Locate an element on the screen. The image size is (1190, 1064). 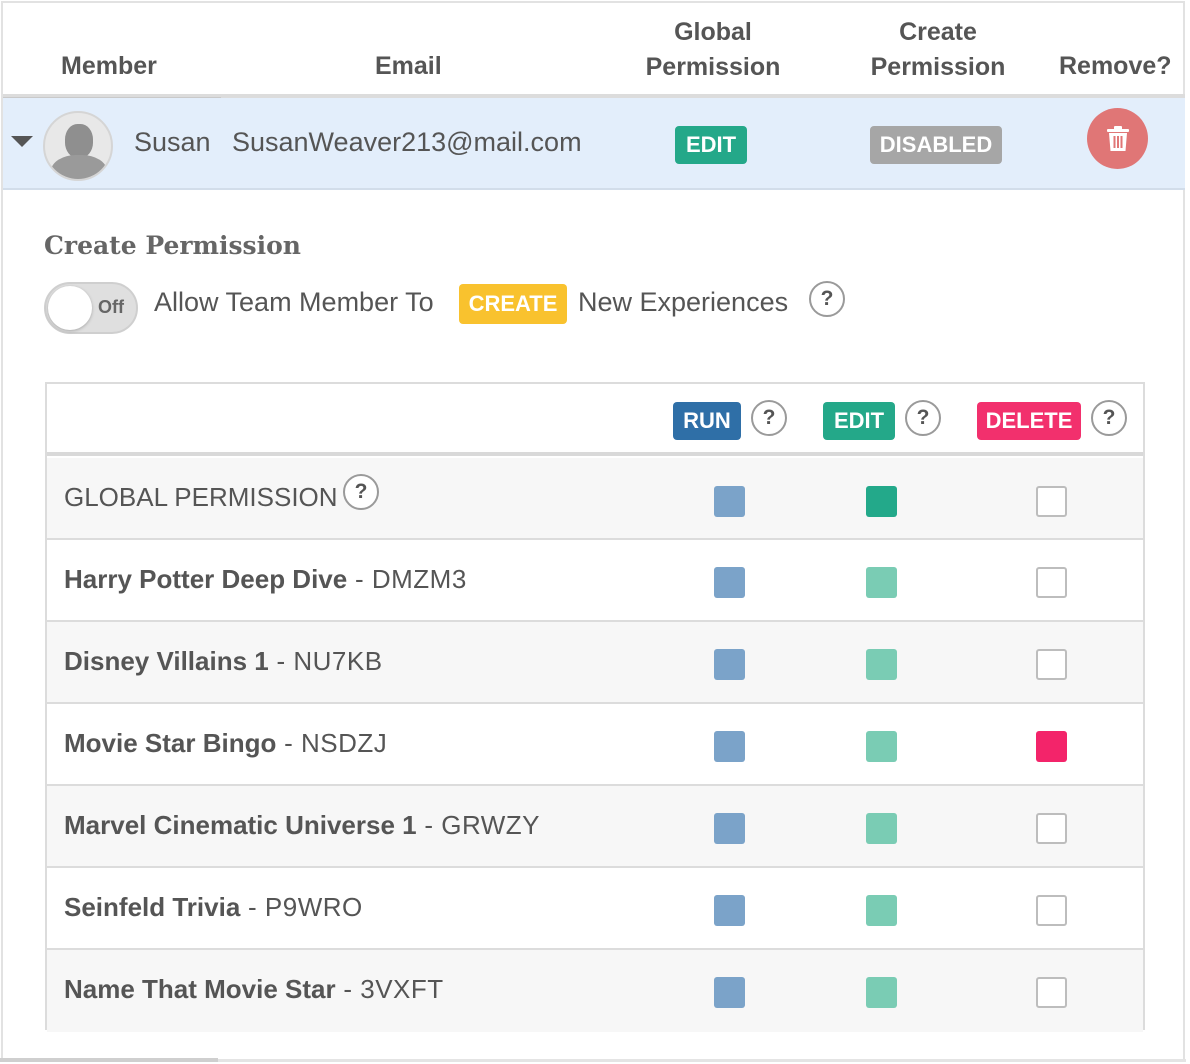
global-permission-label: GLOBAL PERMISSION is located at coordinates (201, 497).